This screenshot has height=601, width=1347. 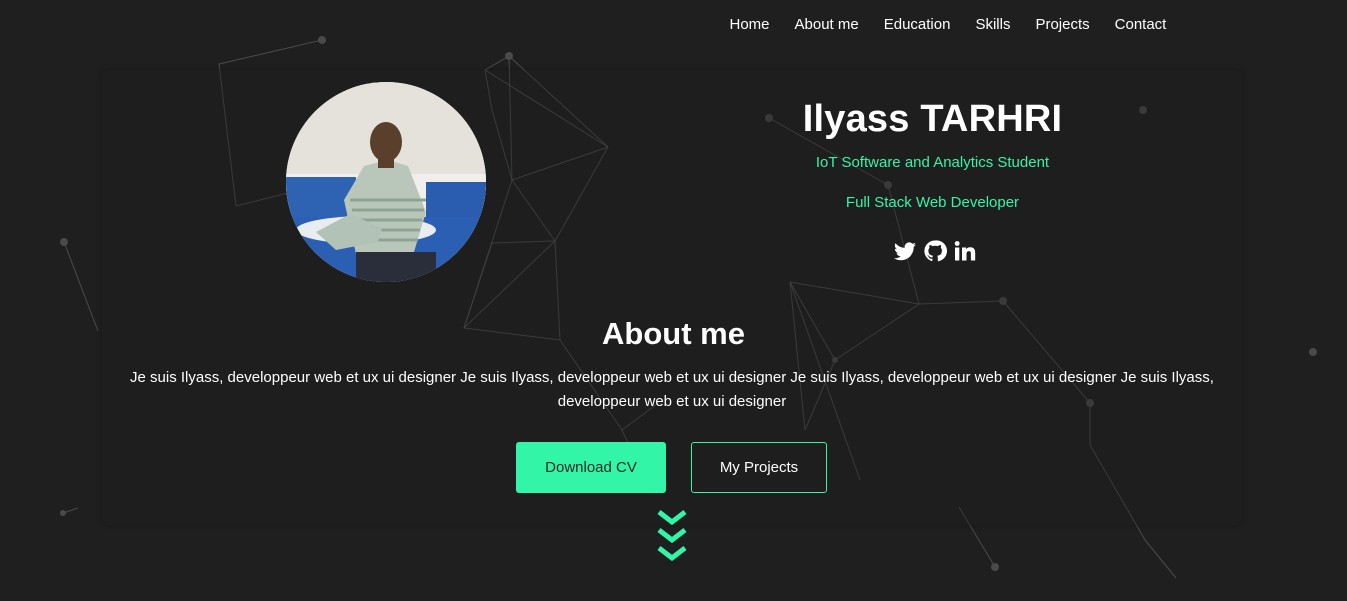 I want to click on nav-item-home: Home, so click(x=749, y=24).